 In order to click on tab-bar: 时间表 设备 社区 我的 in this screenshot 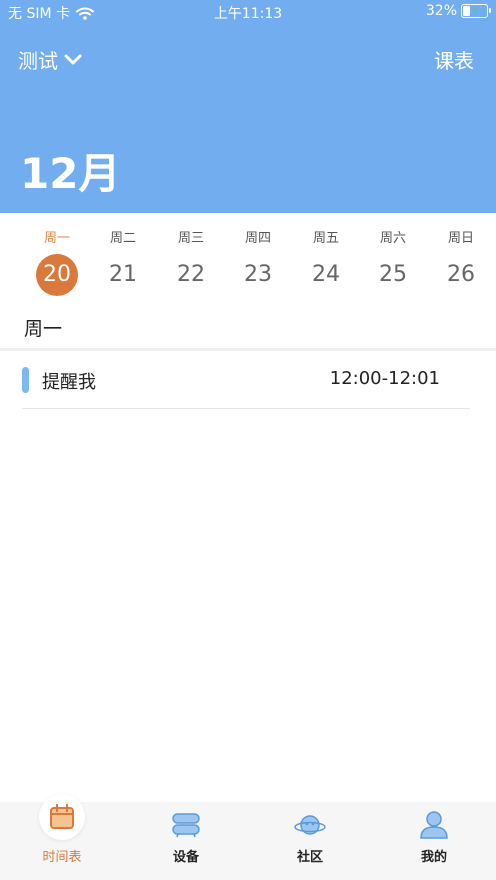, I will do `click(248, 837)`.